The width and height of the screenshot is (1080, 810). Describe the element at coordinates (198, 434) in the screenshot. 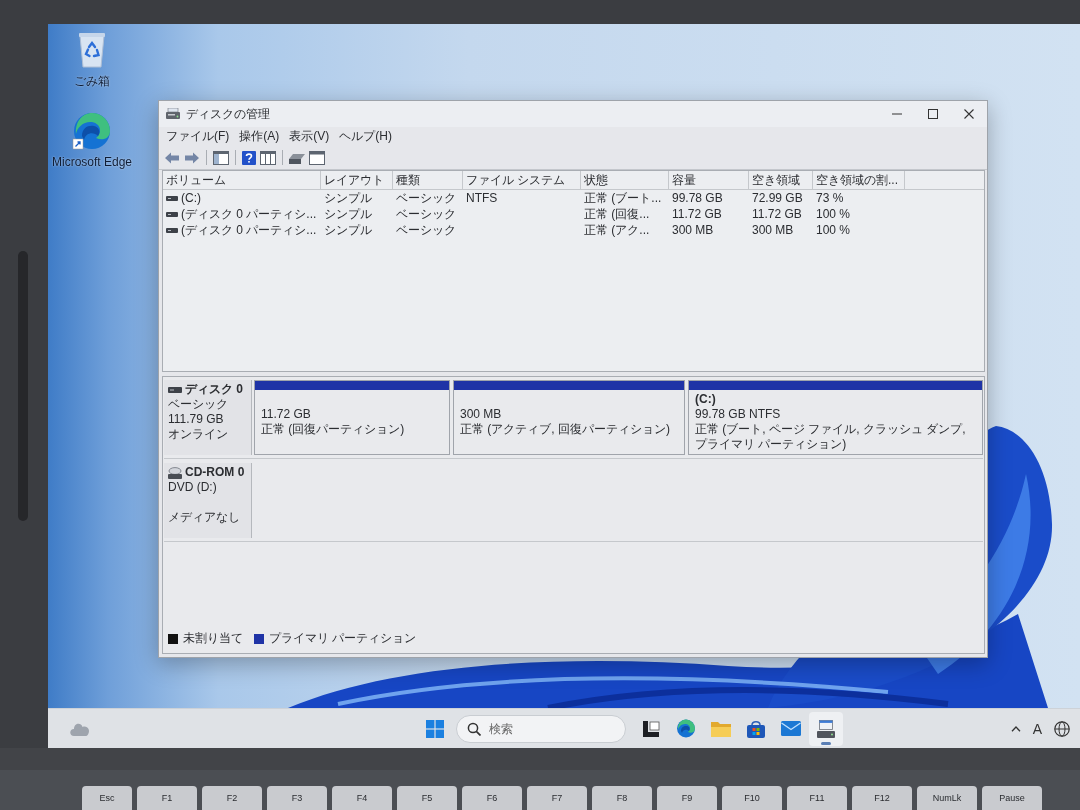

I see `disk-status: オンライン` at that location.